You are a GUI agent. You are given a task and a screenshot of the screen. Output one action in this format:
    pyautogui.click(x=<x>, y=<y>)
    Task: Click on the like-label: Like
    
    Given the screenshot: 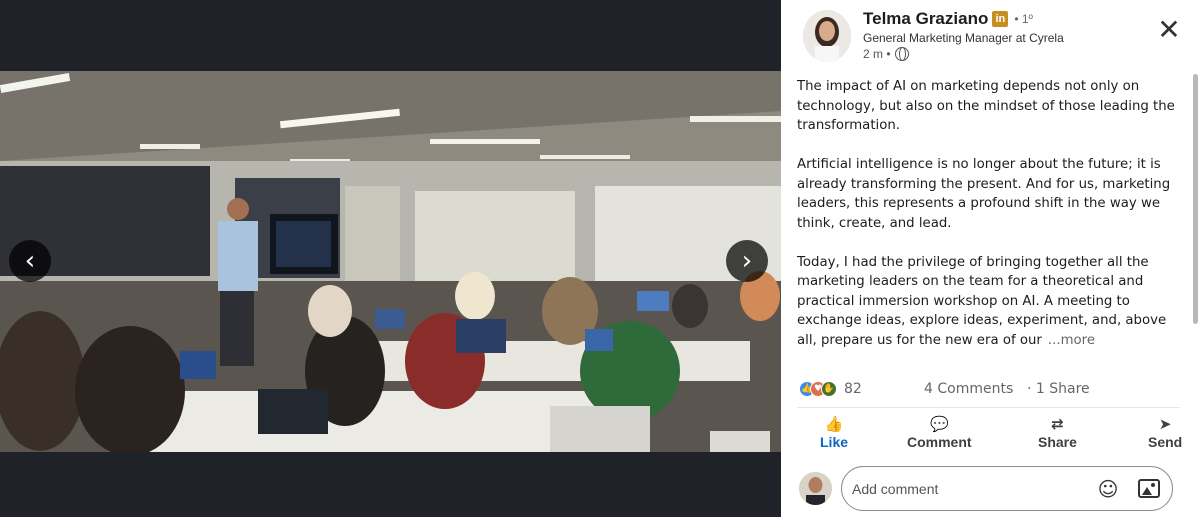 What is the action you would take?
    pyautogui.click(x=834, y=442)
    